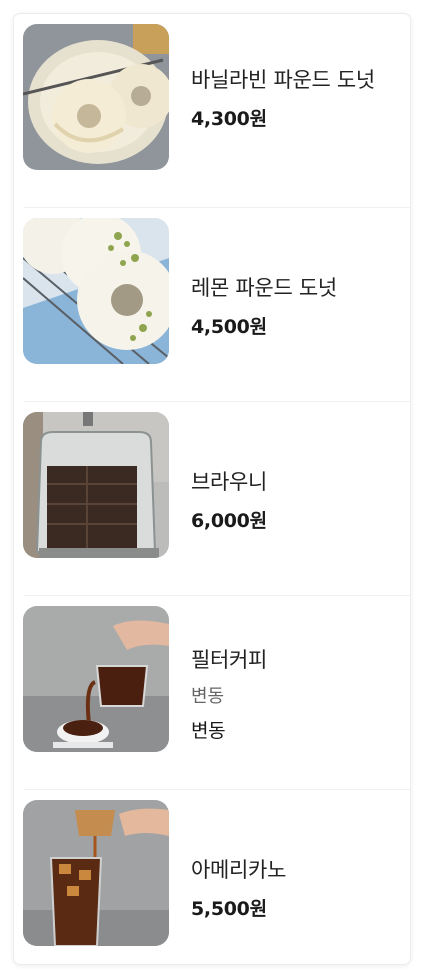 Image resolution: width=425 pixels, height=977 pixels. Describe the element at coordinates (229, 660) in the screenshot. I see `menu-item-name: 필터커피` at that location.